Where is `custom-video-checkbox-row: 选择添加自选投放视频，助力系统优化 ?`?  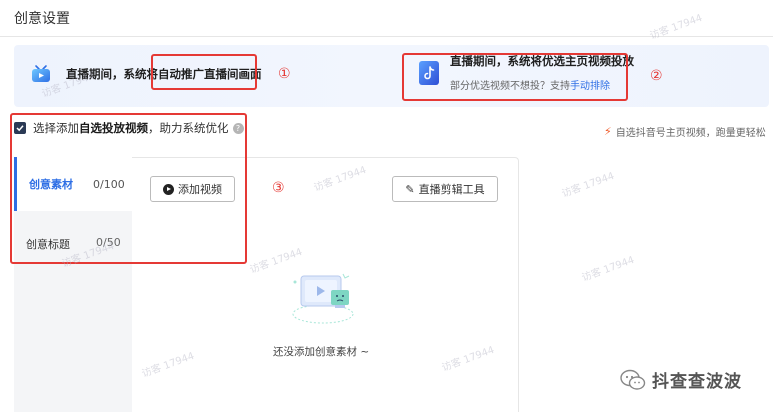
custom-video-checkbox-row: 选择添加自选投放视频，助力系统优化 ? is located at coordinates (129, 128).